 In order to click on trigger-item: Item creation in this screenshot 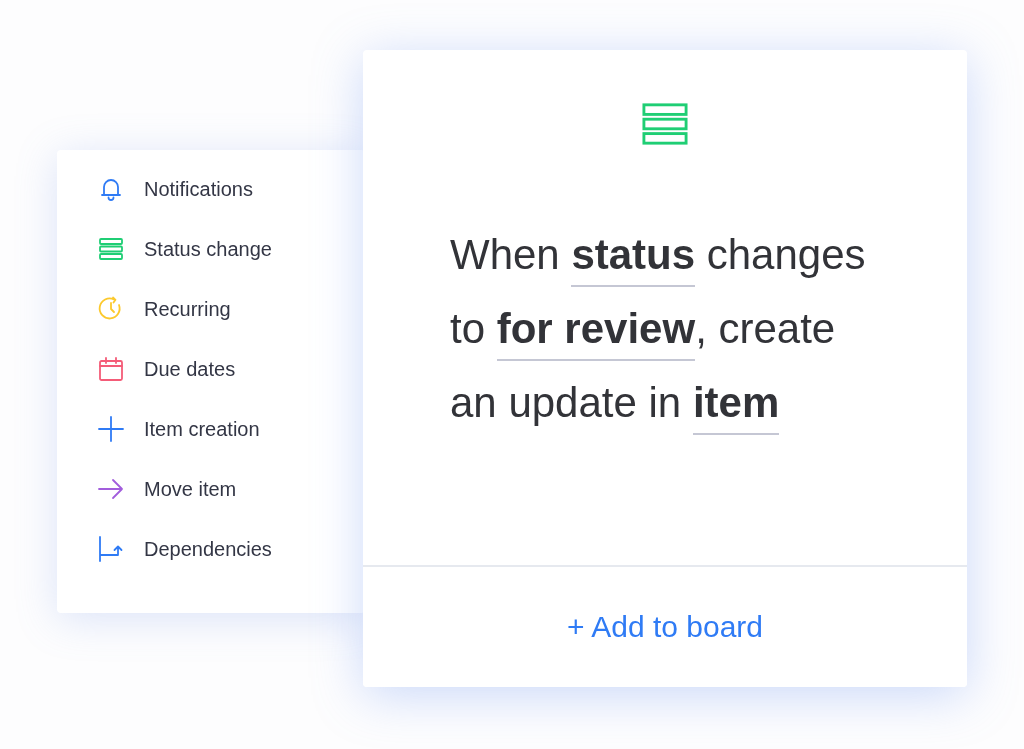, I will do `click(231, 429)`.